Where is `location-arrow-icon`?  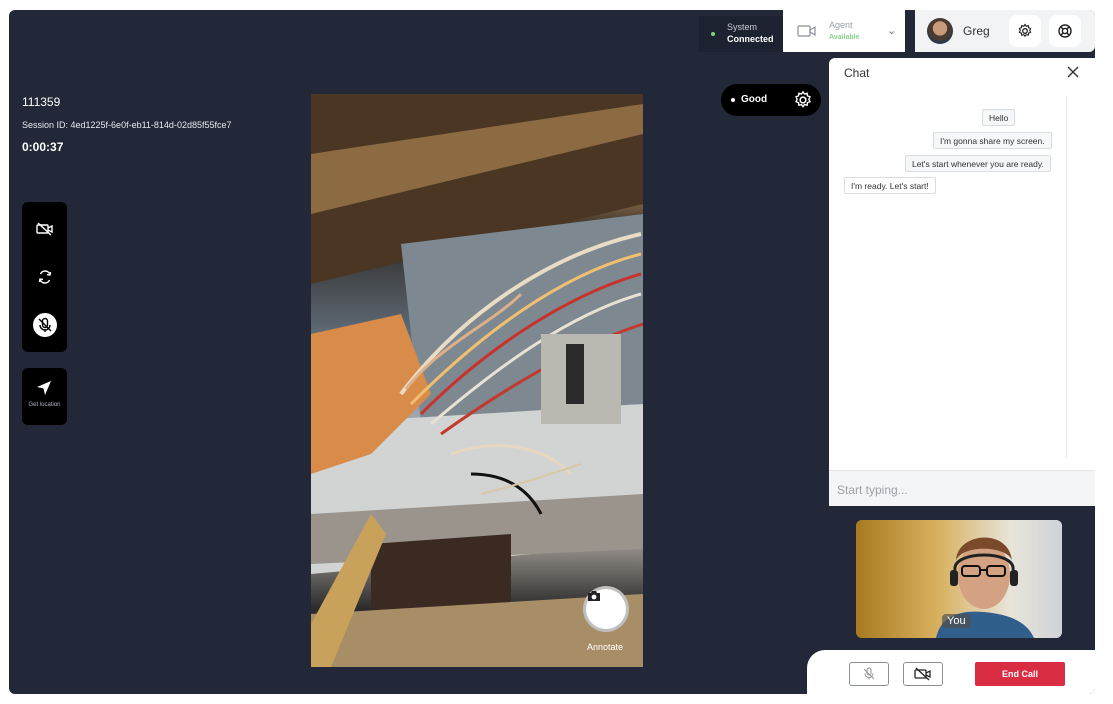 location-arrow-icon is located at coordinates (44, 388).